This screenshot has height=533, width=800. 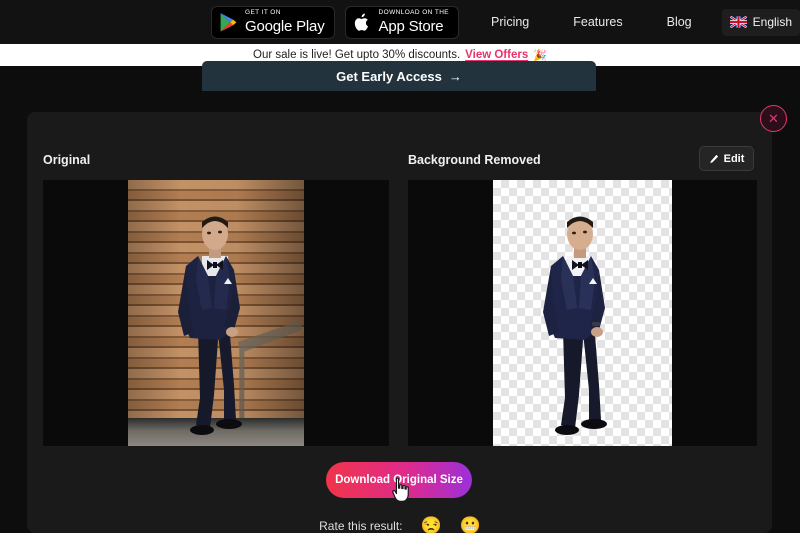 I want to click on nav-link-pricing: Pricing, so click(x=510, y=22).